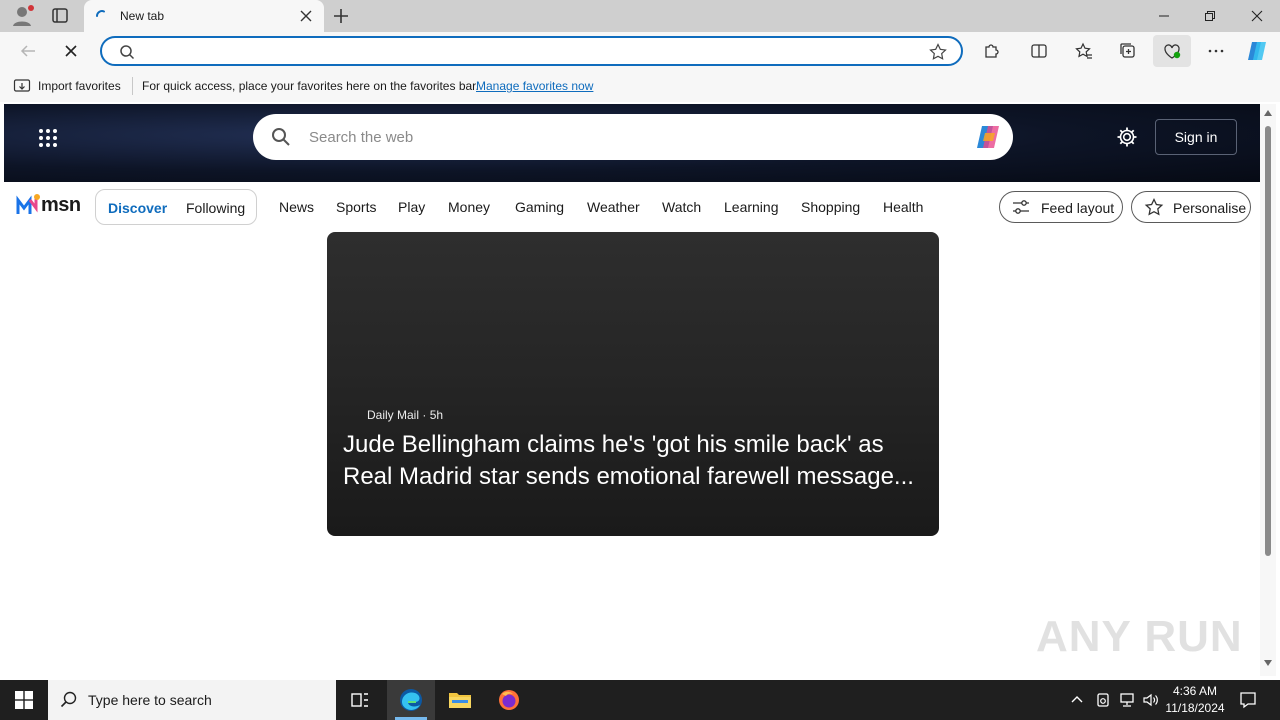 This screenshot has height=720, width=1280. I want to click on new-tab-icon, so click(341, 16).